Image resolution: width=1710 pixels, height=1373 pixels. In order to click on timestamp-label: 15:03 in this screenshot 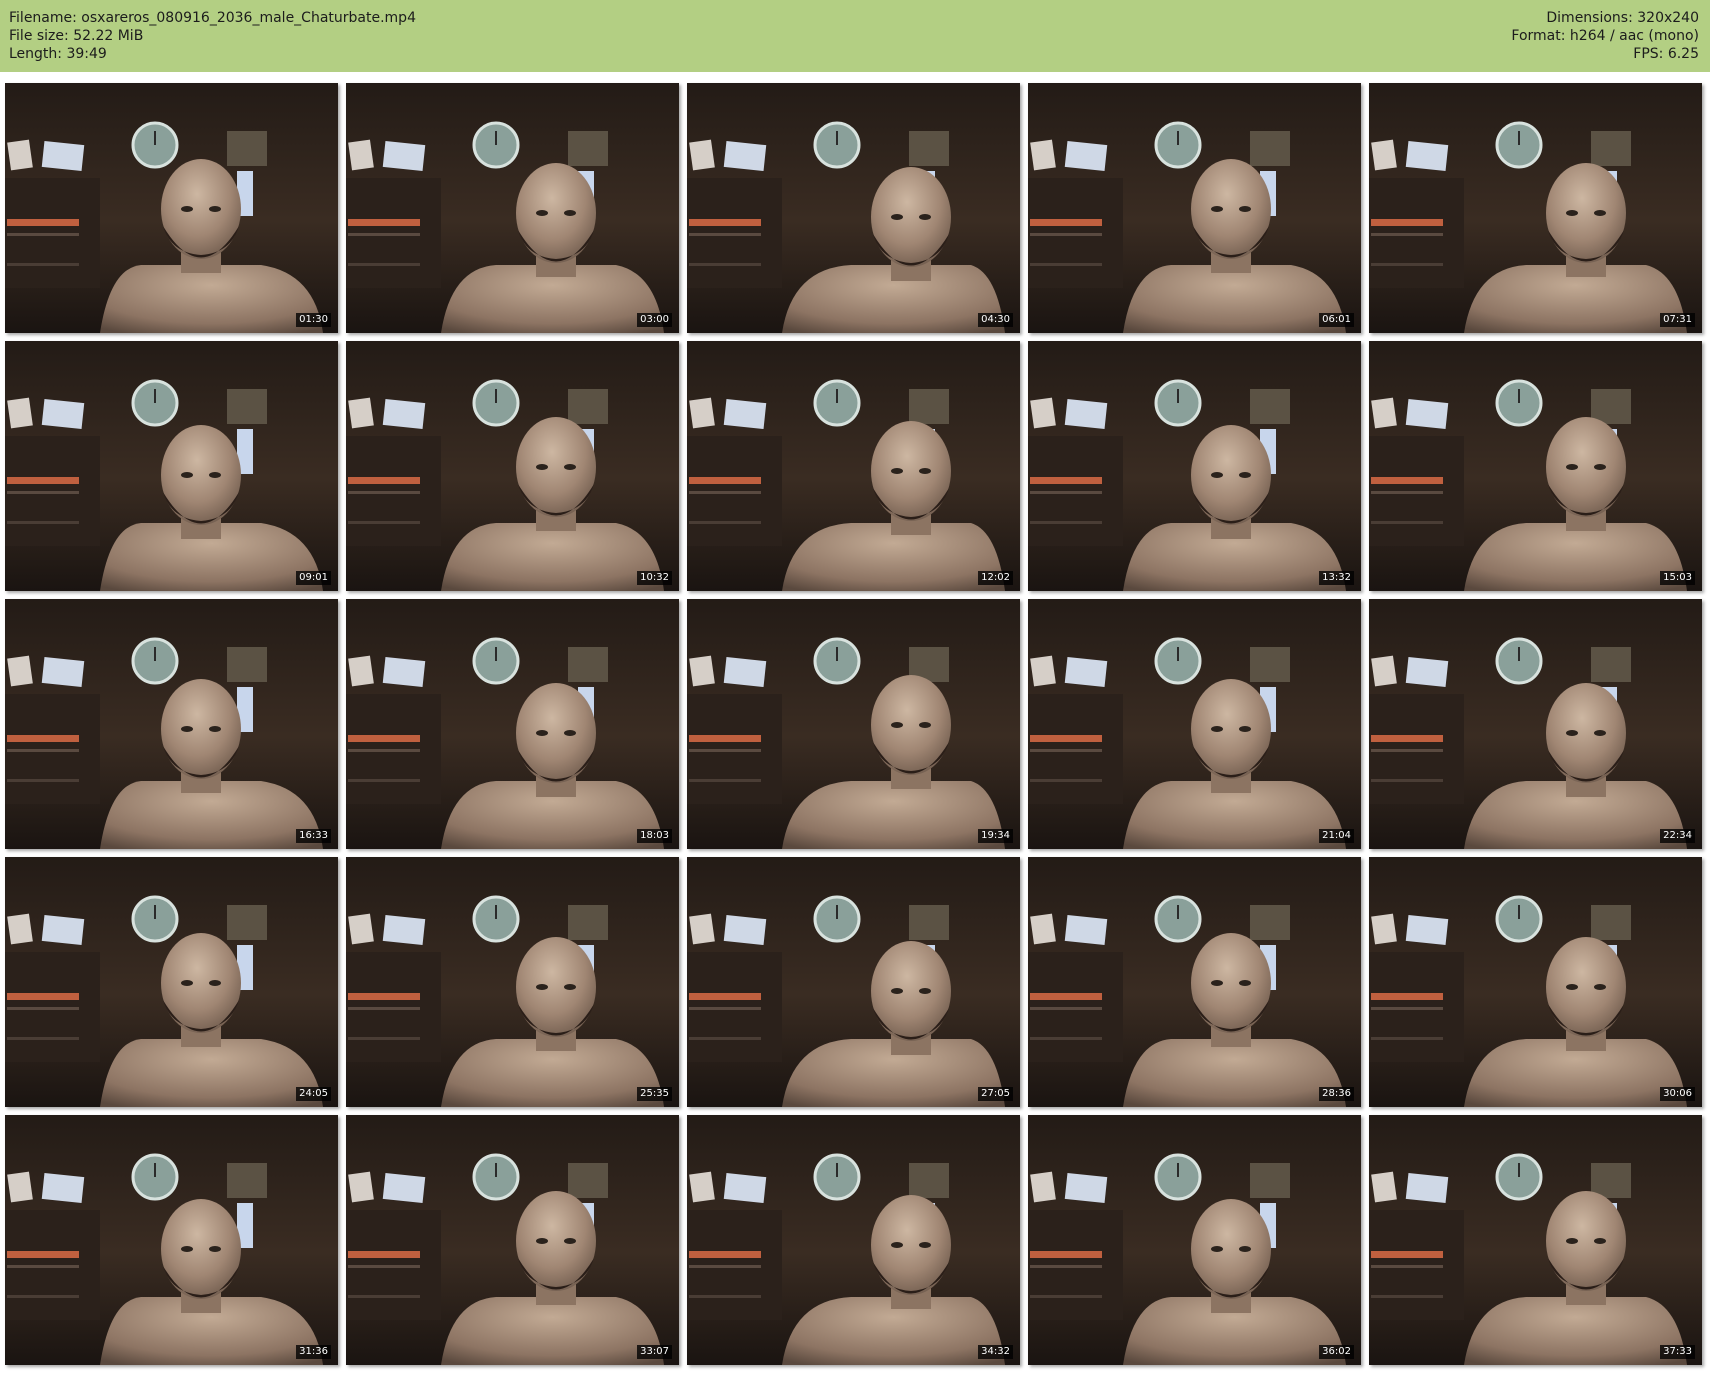, I will do `click(1677, 578)`.